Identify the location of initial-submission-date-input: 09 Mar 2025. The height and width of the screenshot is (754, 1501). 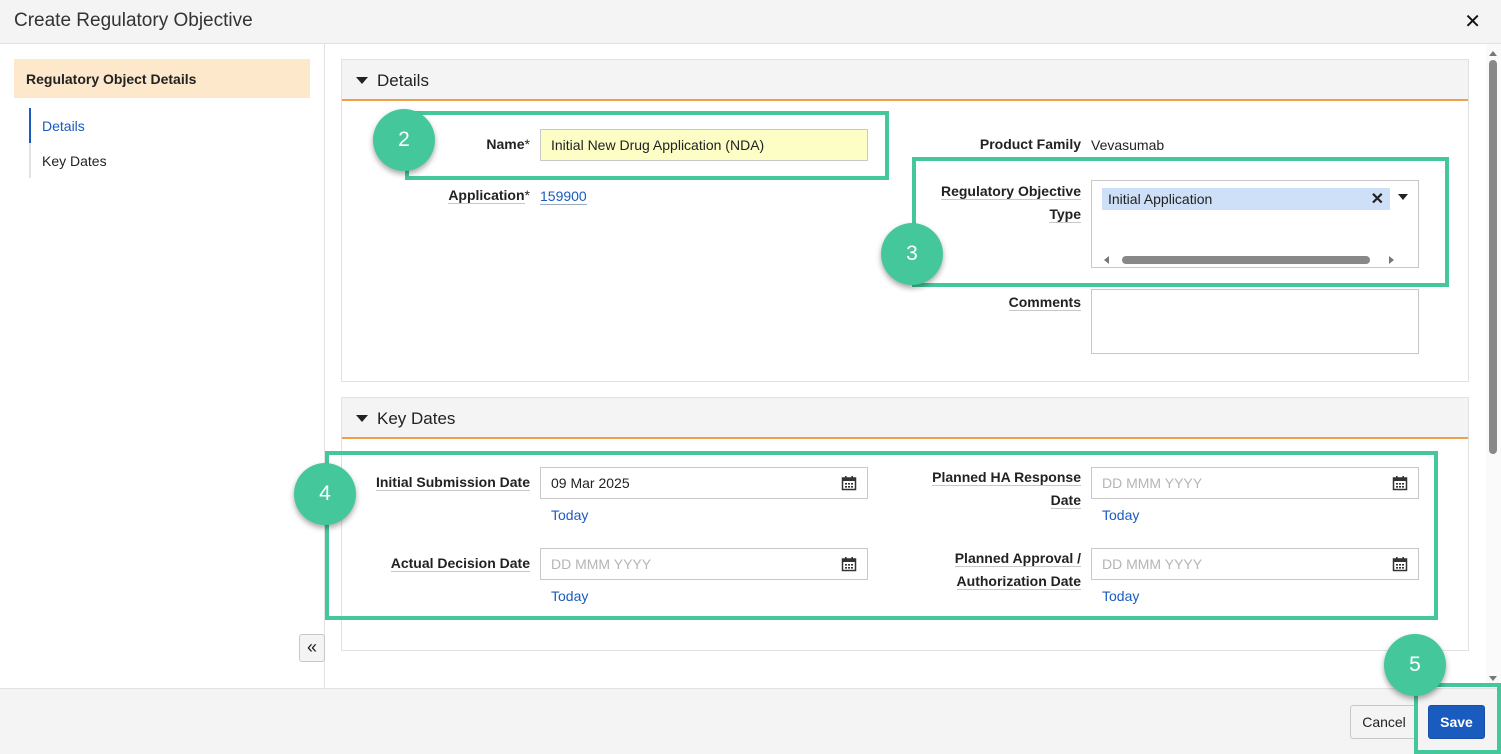
(704, 483).